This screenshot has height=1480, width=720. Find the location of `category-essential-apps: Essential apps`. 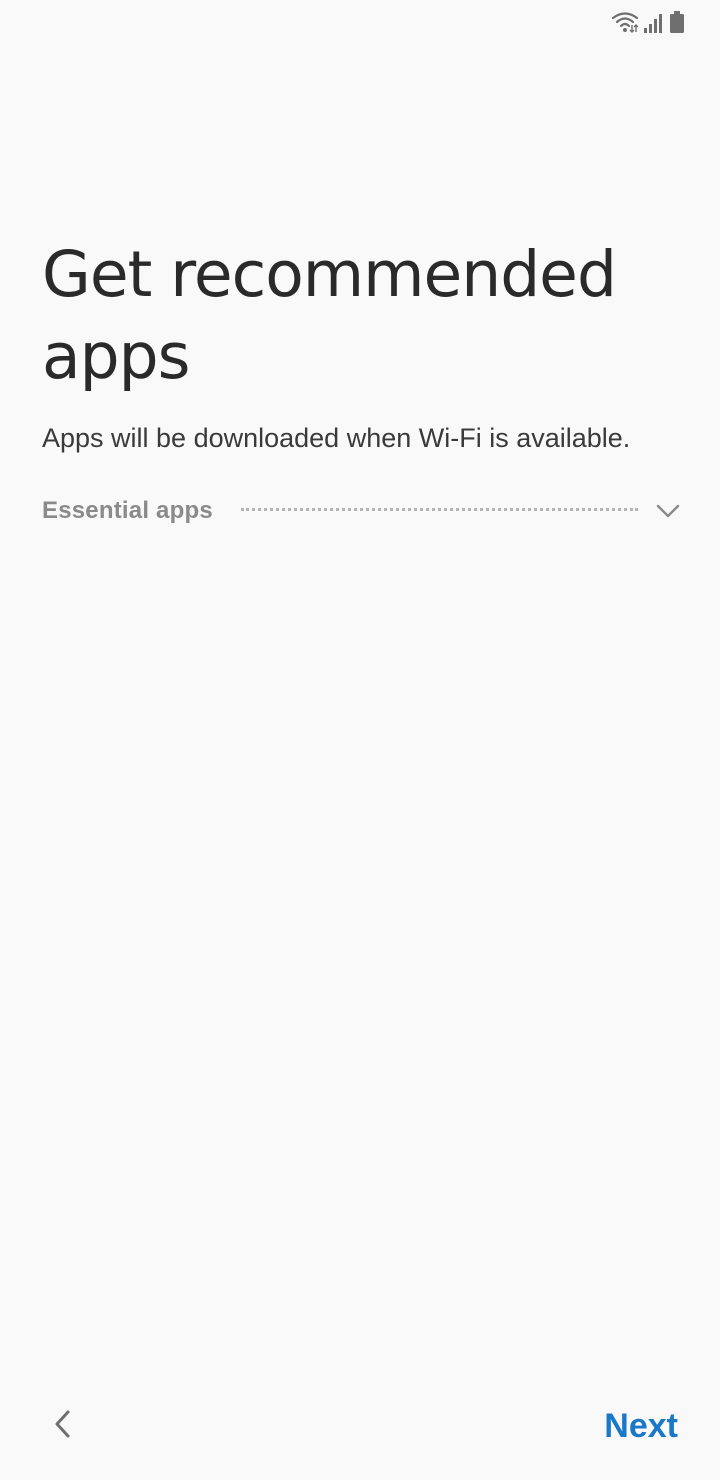

category-essential-apps: Essential apps is located at coordinates (362, 511).